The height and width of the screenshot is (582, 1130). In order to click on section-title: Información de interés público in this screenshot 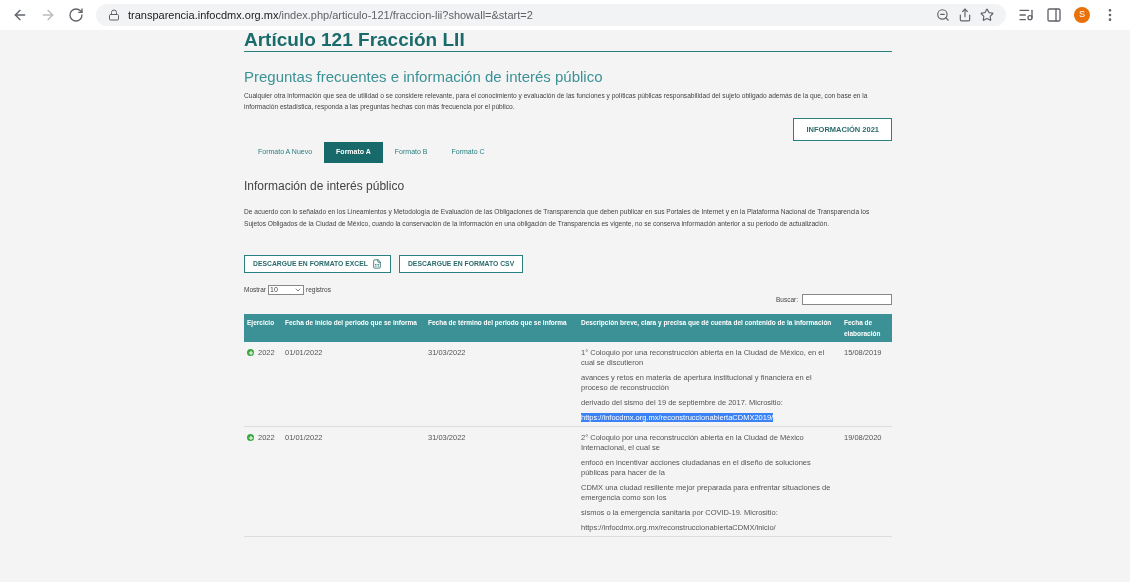, I will do `click(325, 186)`.